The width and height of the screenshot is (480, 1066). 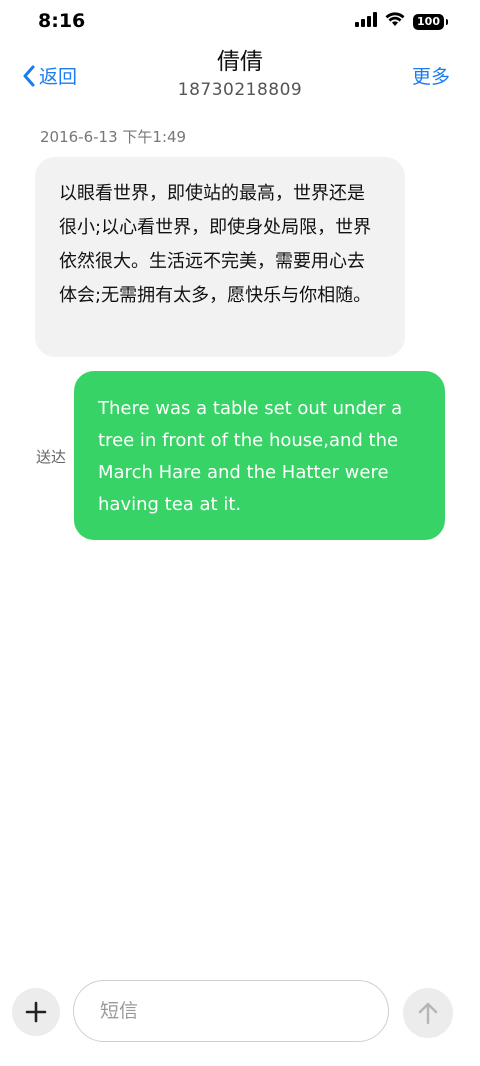 I want to click on status-bar: 8:16 100, so click(x=240, y=22).